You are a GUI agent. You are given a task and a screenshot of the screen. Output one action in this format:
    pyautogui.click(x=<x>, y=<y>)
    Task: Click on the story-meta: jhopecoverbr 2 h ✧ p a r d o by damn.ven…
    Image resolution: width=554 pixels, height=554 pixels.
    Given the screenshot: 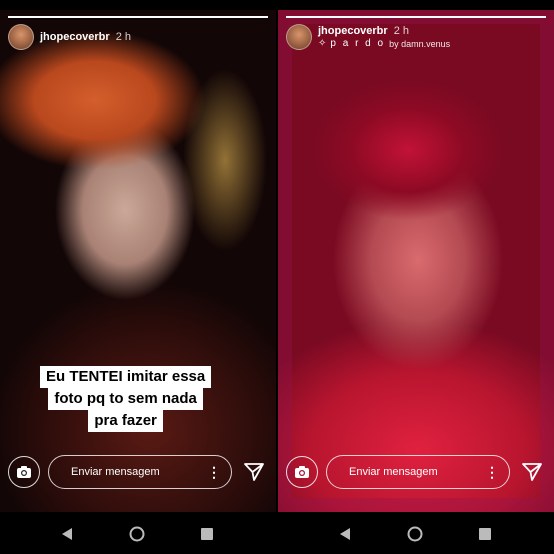 What is the action you would take?
    pyautogui.click(x=384, y=37)
    